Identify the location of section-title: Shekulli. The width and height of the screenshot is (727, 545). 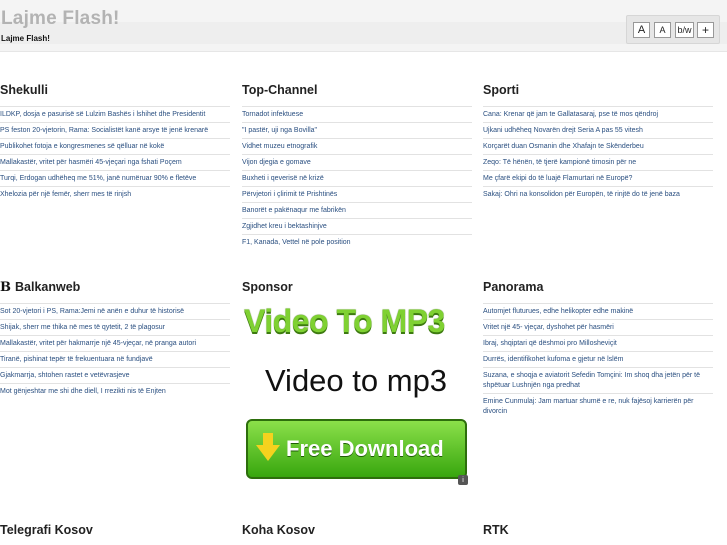
(115, 90).